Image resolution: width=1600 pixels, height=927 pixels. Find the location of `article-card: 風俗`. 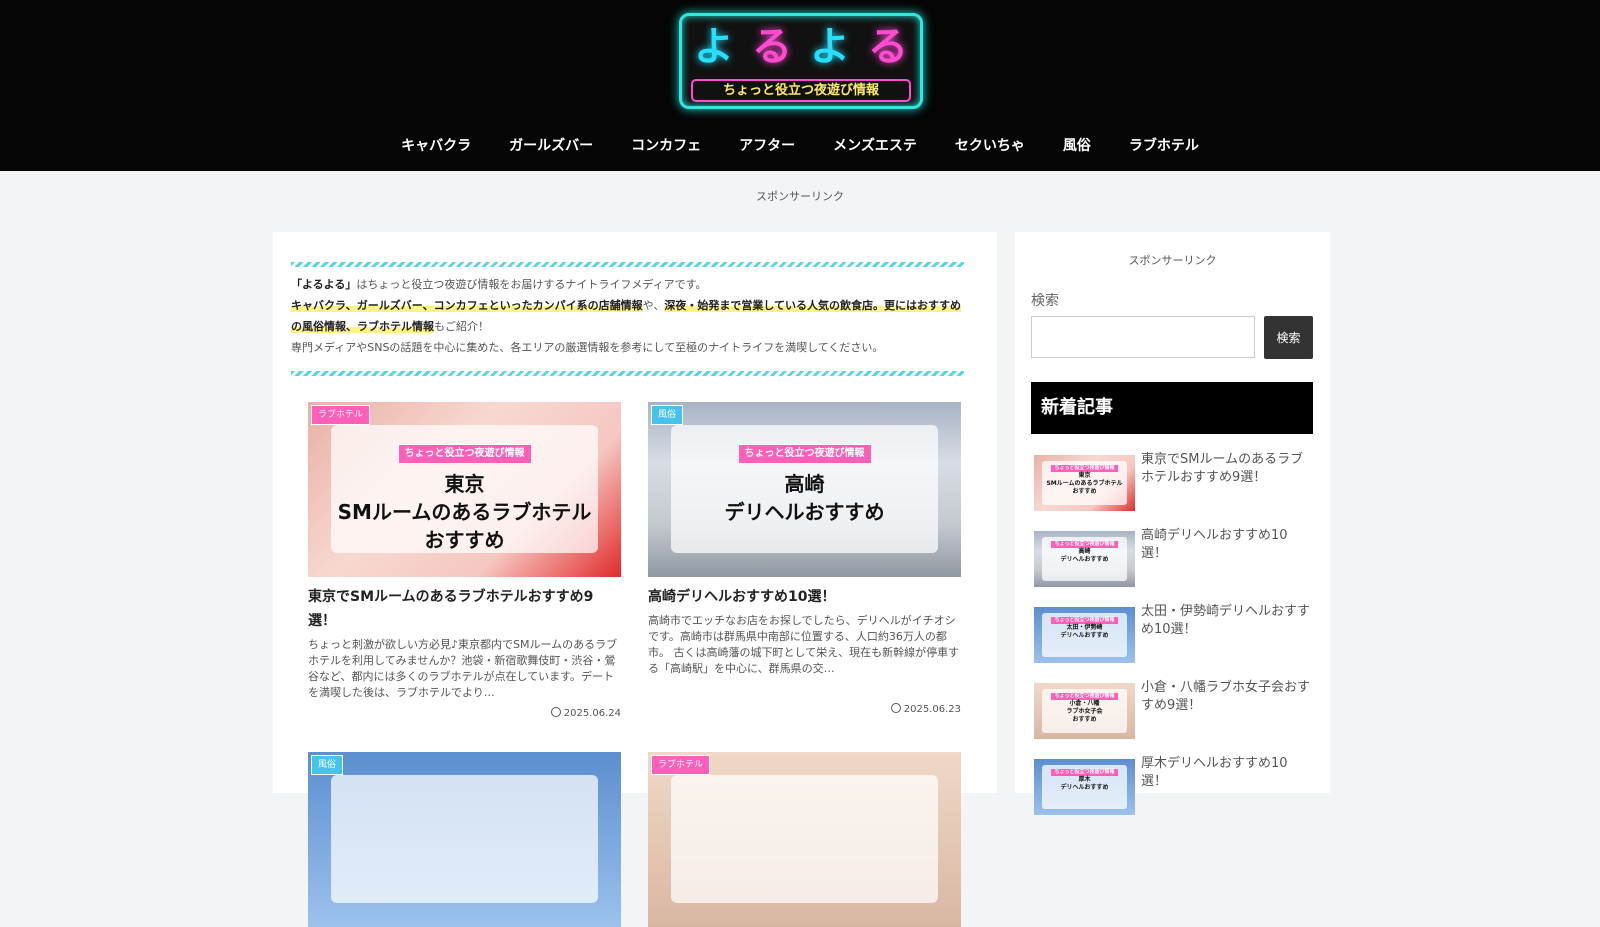

article-card: 風俗 is located at coordinates (464, 839).